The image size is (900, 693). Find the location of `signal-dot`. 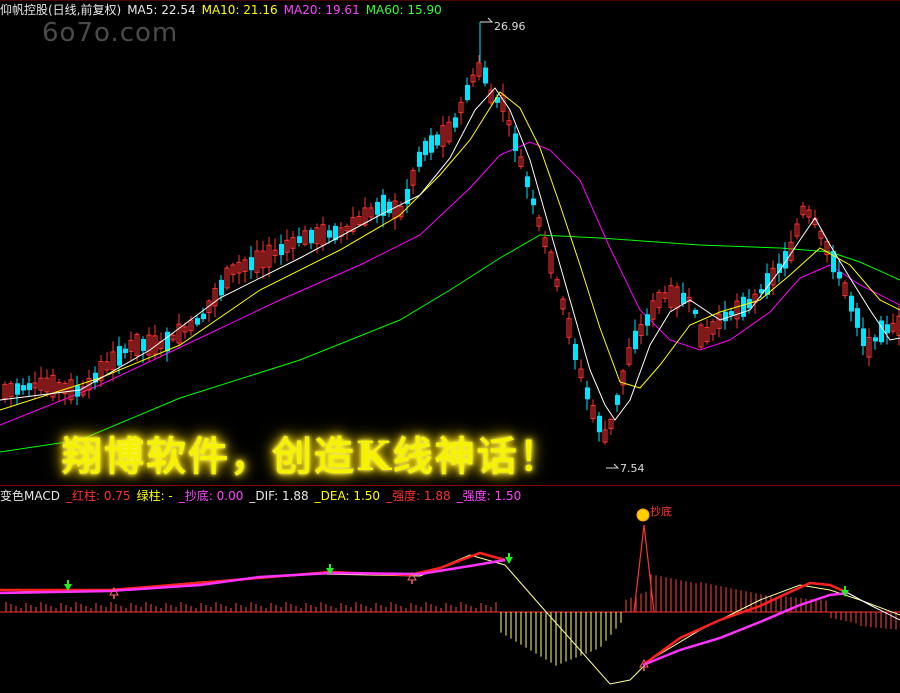

signal-dot is located at coordinates (643, 515).